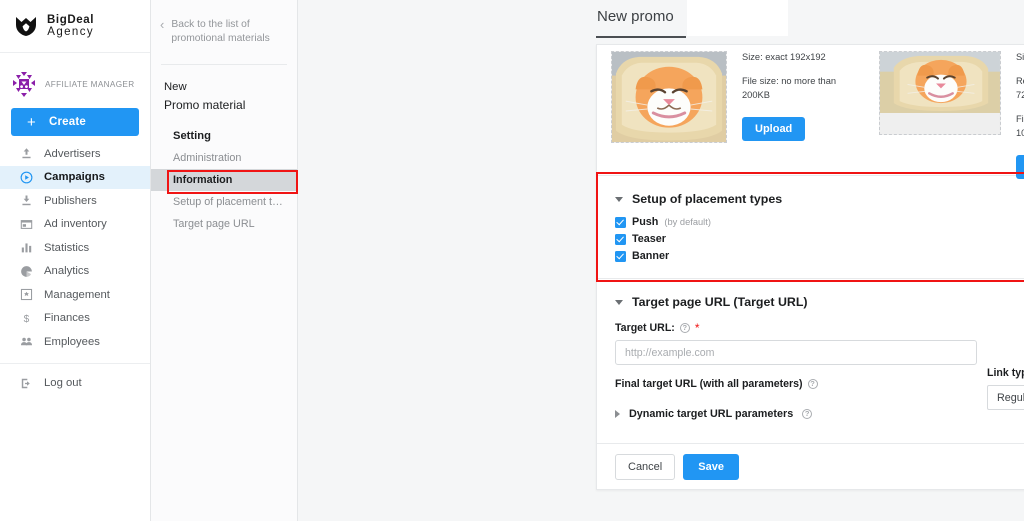 The width and height of the screenshot is (1024, 521). What do you see at coordinates (645, 222) in the screenshot?
I see `checkbox-label-push: Push` at bounding box center [645, 222].